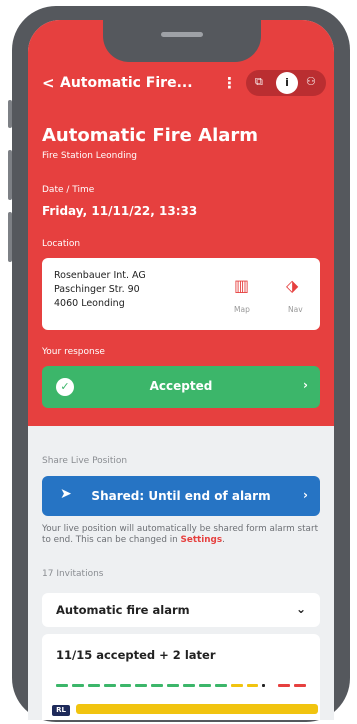 The image size is (357, 724). Describe the element at coordinates (311, 81) in the screenshot. I see `people-icon: ⚇` at that location.